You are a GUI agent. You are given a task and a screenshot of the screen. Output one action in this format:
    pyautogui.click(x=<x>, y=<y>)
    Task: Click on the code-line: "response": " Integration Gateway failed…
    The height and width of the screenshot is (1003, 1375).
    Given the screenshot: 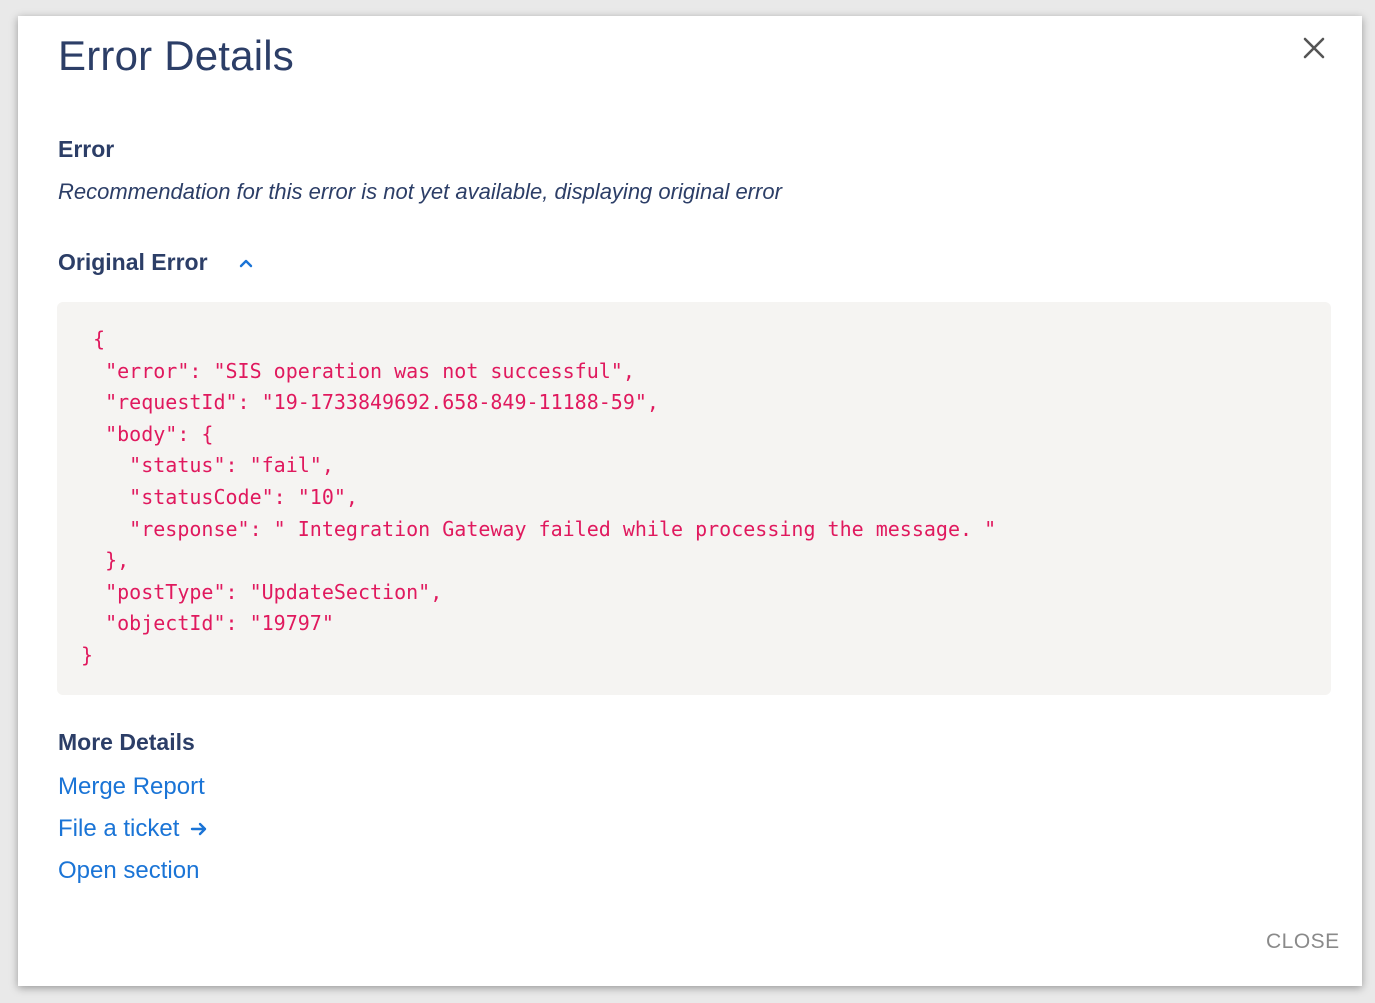 What is the action you would take?
    pyautogui.click(x=539, y=528)
    